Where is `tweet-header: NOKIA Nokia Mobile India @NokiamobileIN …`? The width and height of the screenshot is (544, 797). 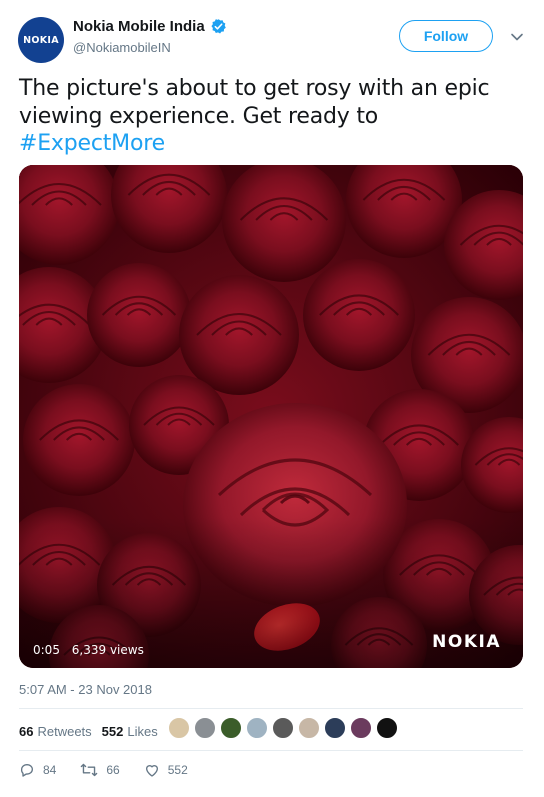 tweet-header: NOKIA Nokia Mobile India @NokiamobileIN … is located at coordinates (272, 33).